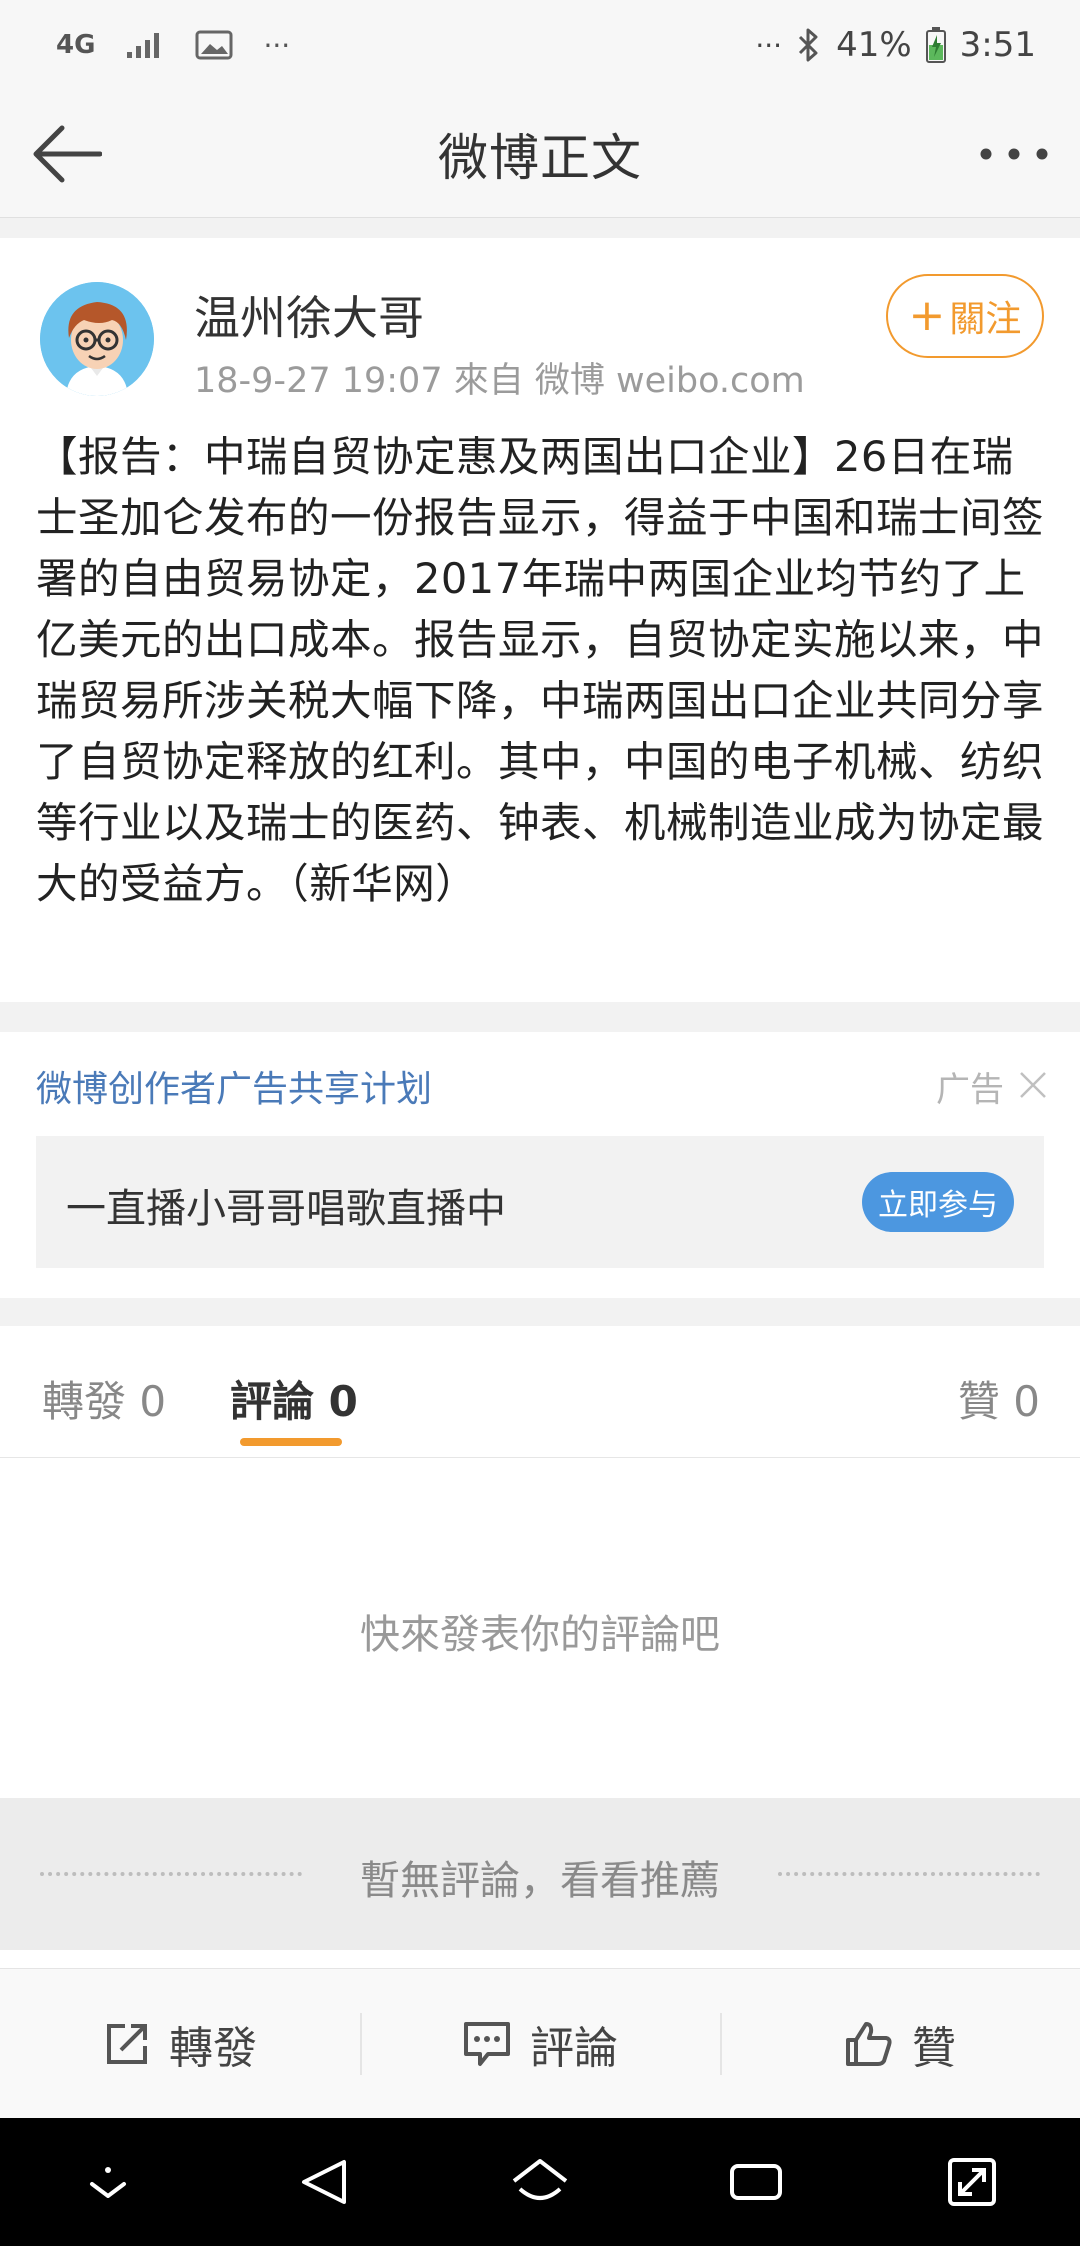 The image size is (1080, 2246). I want to click on nav-recents-button, so click(756, 2182).